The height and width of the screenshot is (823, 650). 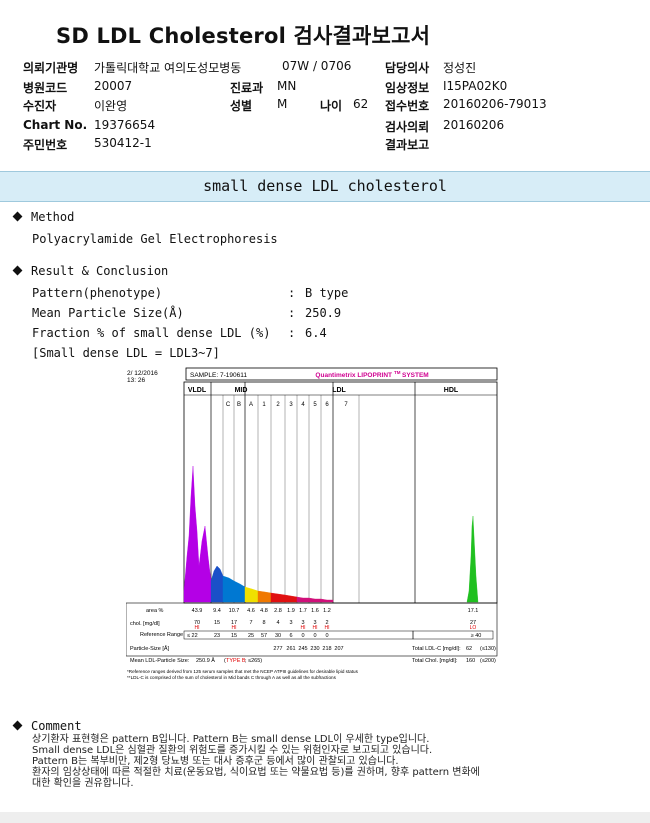 I want to click on lipoprint-date: 2/ 12/2016, so click(x=142, y=373).